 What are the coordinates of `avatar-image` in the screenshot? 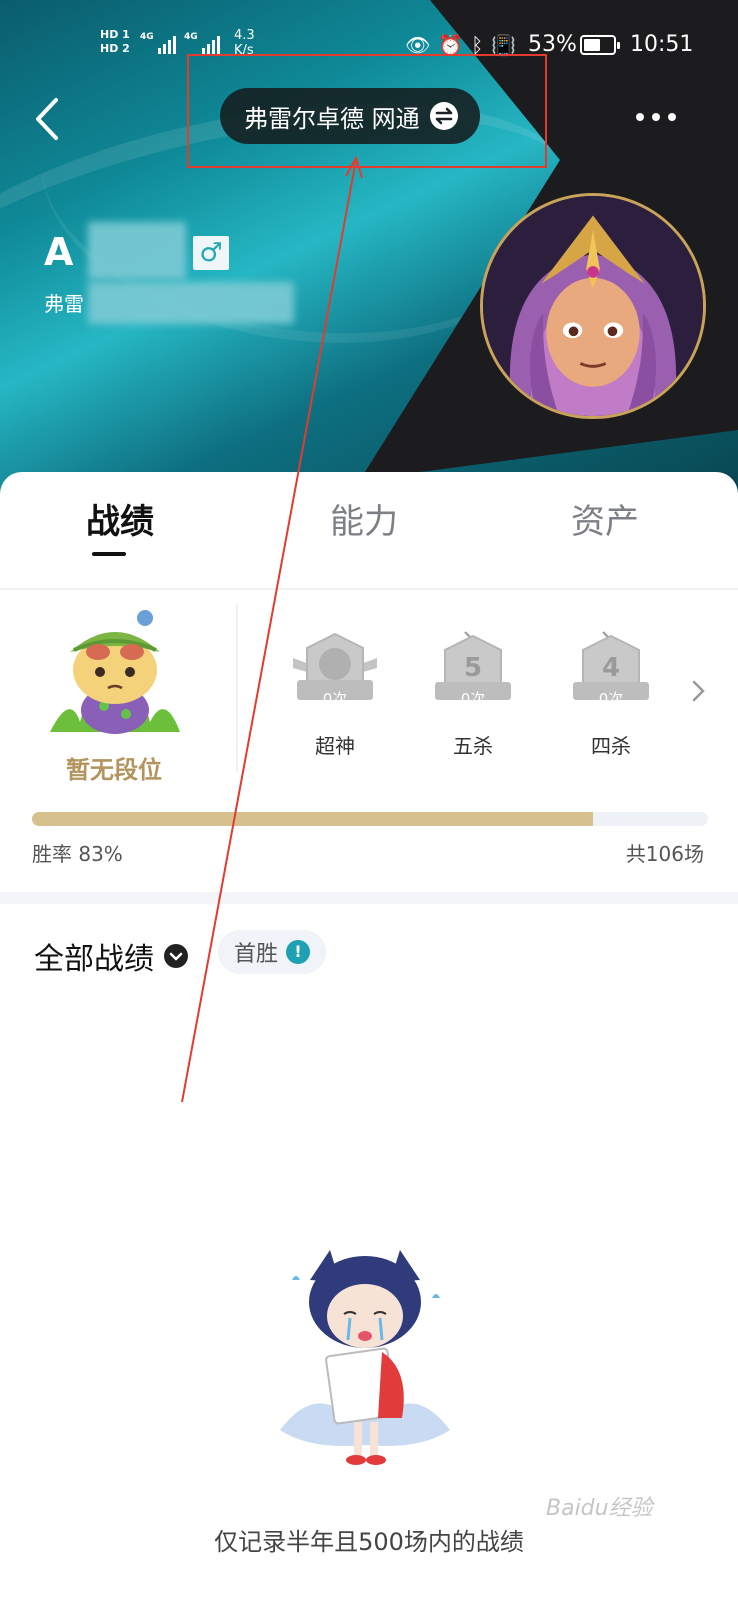 It's located at (593, 306).